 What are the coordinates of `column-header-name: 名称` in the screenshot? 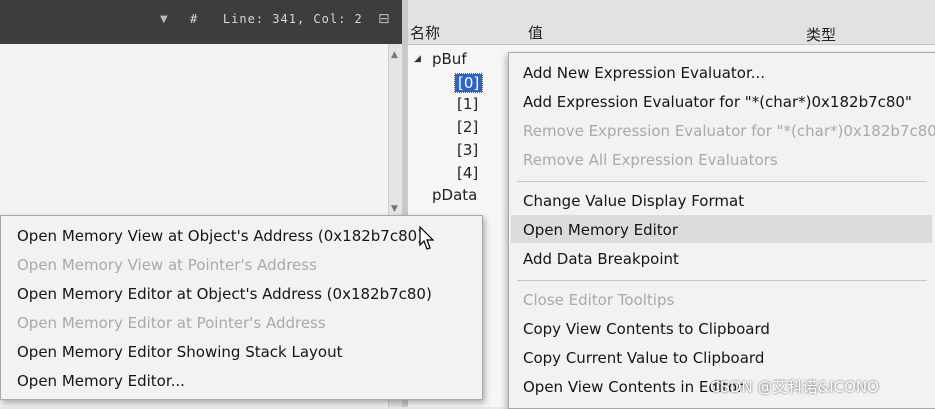 It's located at (425, 32).